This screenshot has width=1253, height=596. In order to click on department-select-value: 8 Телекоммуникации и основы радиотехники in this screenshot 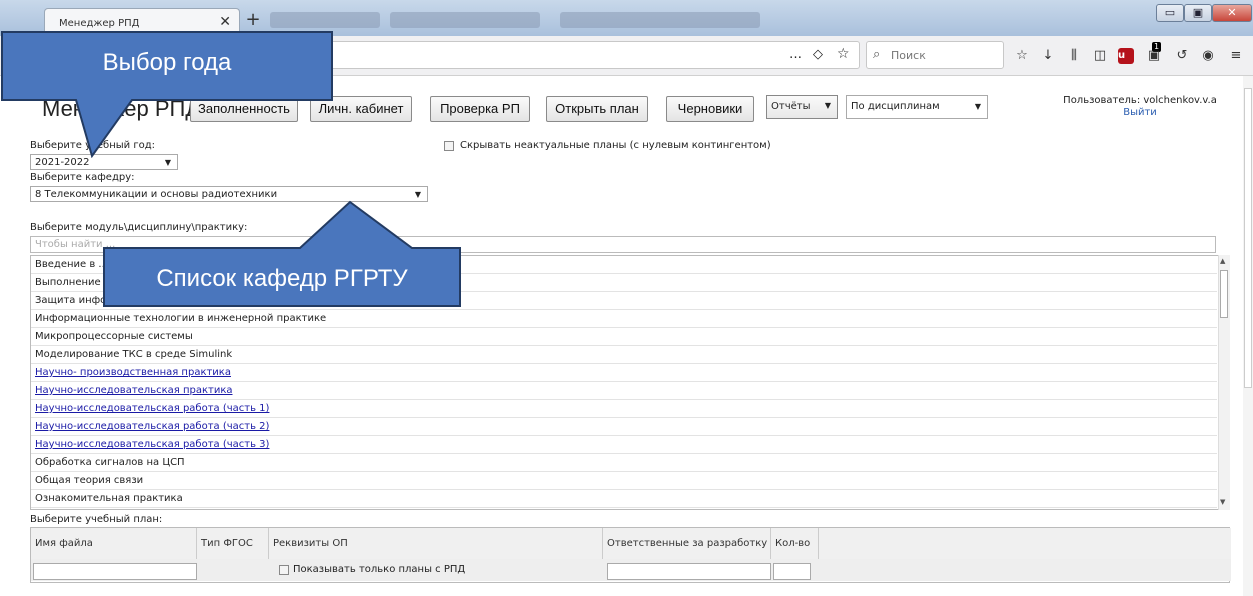, I will do `click(156, 194)`.